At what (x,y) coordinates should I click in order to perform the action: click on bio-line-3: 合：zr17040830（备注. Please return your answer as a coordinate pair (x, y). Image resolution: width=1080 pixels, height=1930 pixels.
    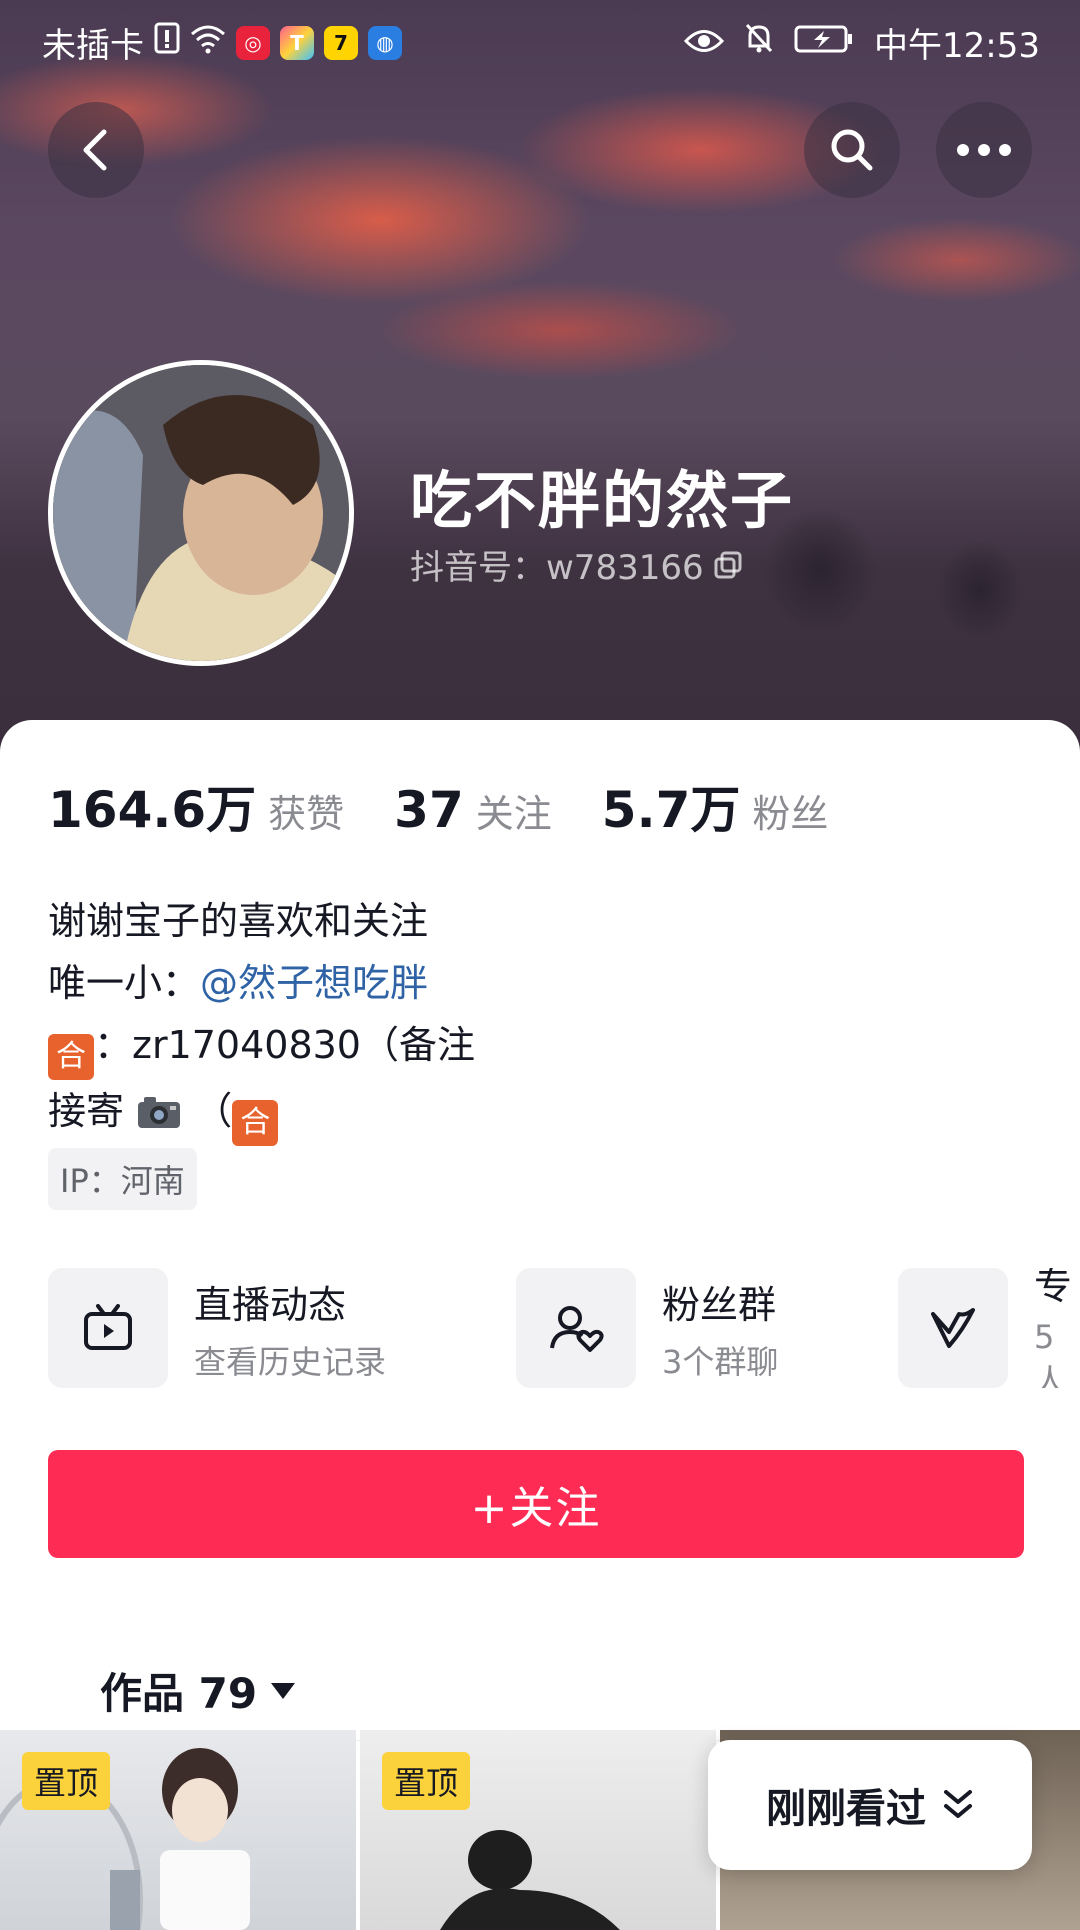
    Looking at the image, I should click on (261, 1047).